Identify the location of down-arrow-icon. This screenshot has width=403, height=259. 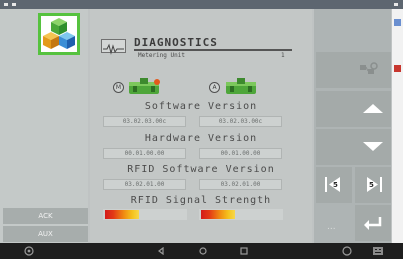
(373, 146).